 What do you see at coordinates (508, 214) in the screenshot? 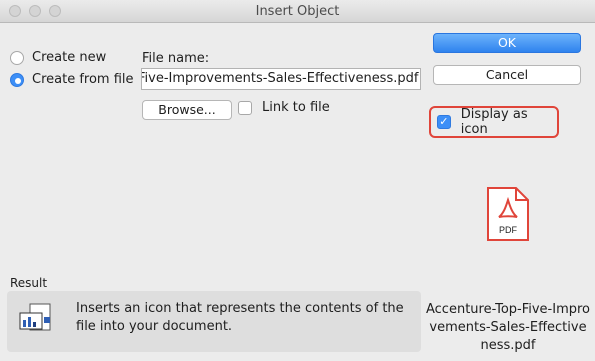
I see `pdf-file-icon: PDF` at bounding box center [508, 214].